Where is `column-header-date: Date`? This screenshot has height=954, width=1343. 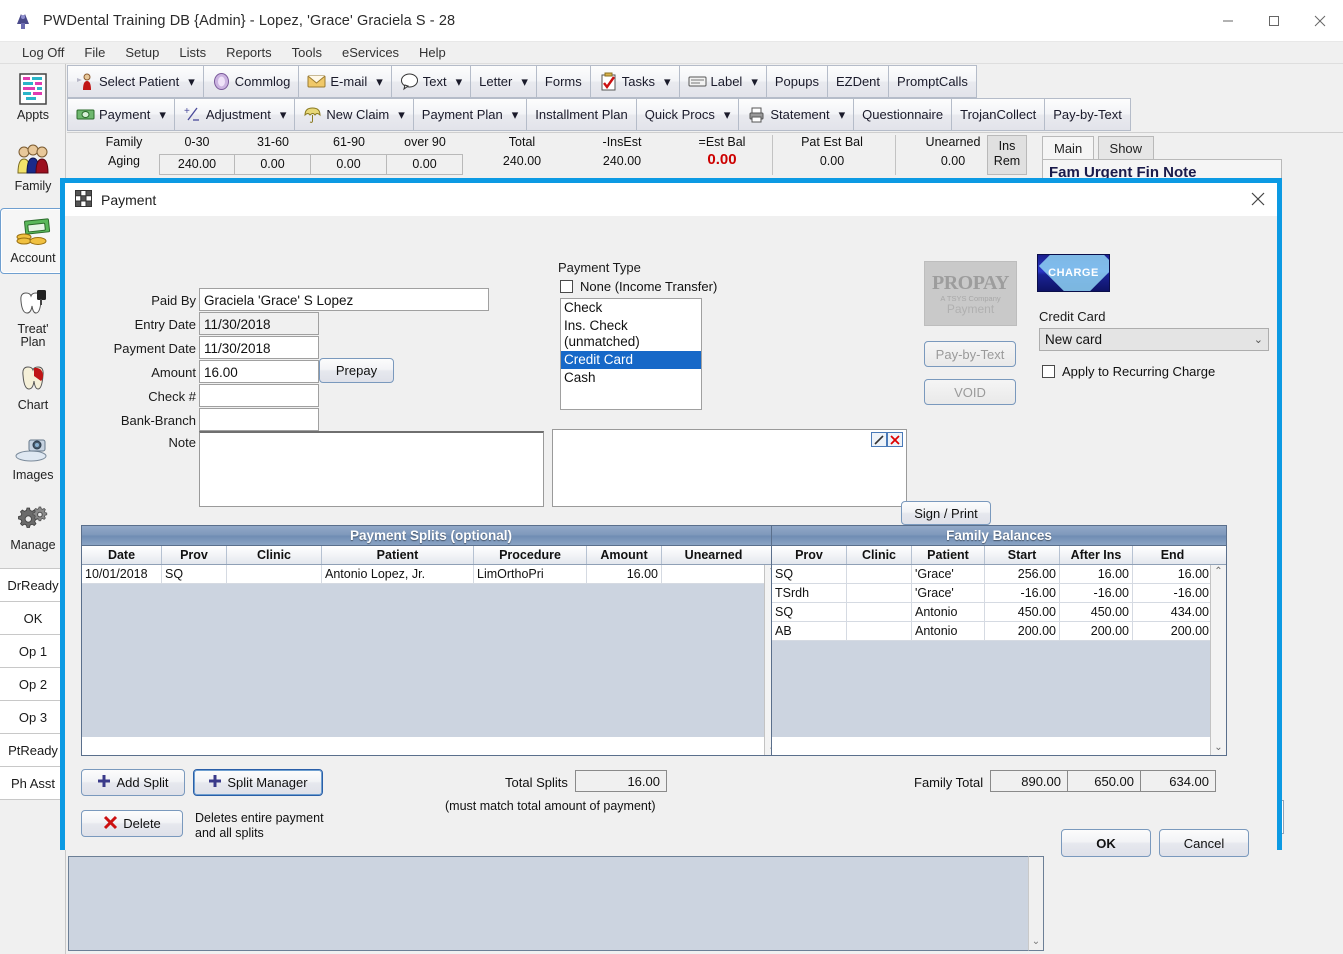 column-header-date: Date is located at coordinates (122, 555).